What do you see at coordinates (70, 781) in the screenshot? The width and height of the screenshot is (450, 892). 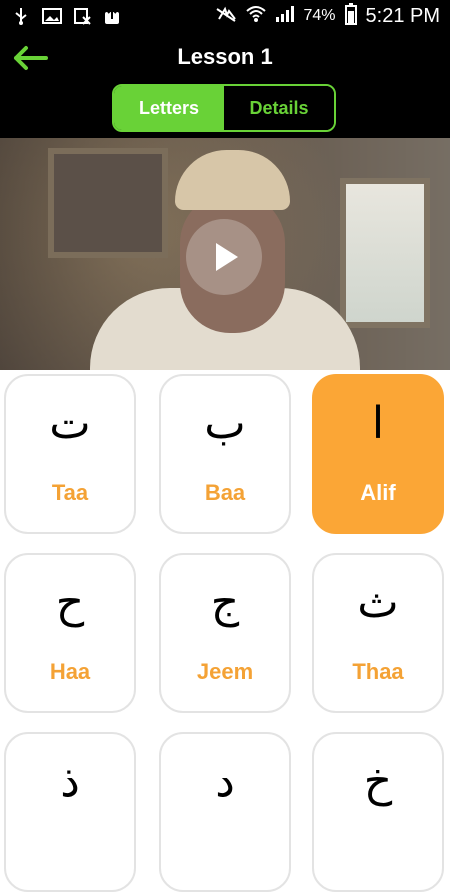 I see `letter-arabic: ذ` at bounding box center [70, 781].